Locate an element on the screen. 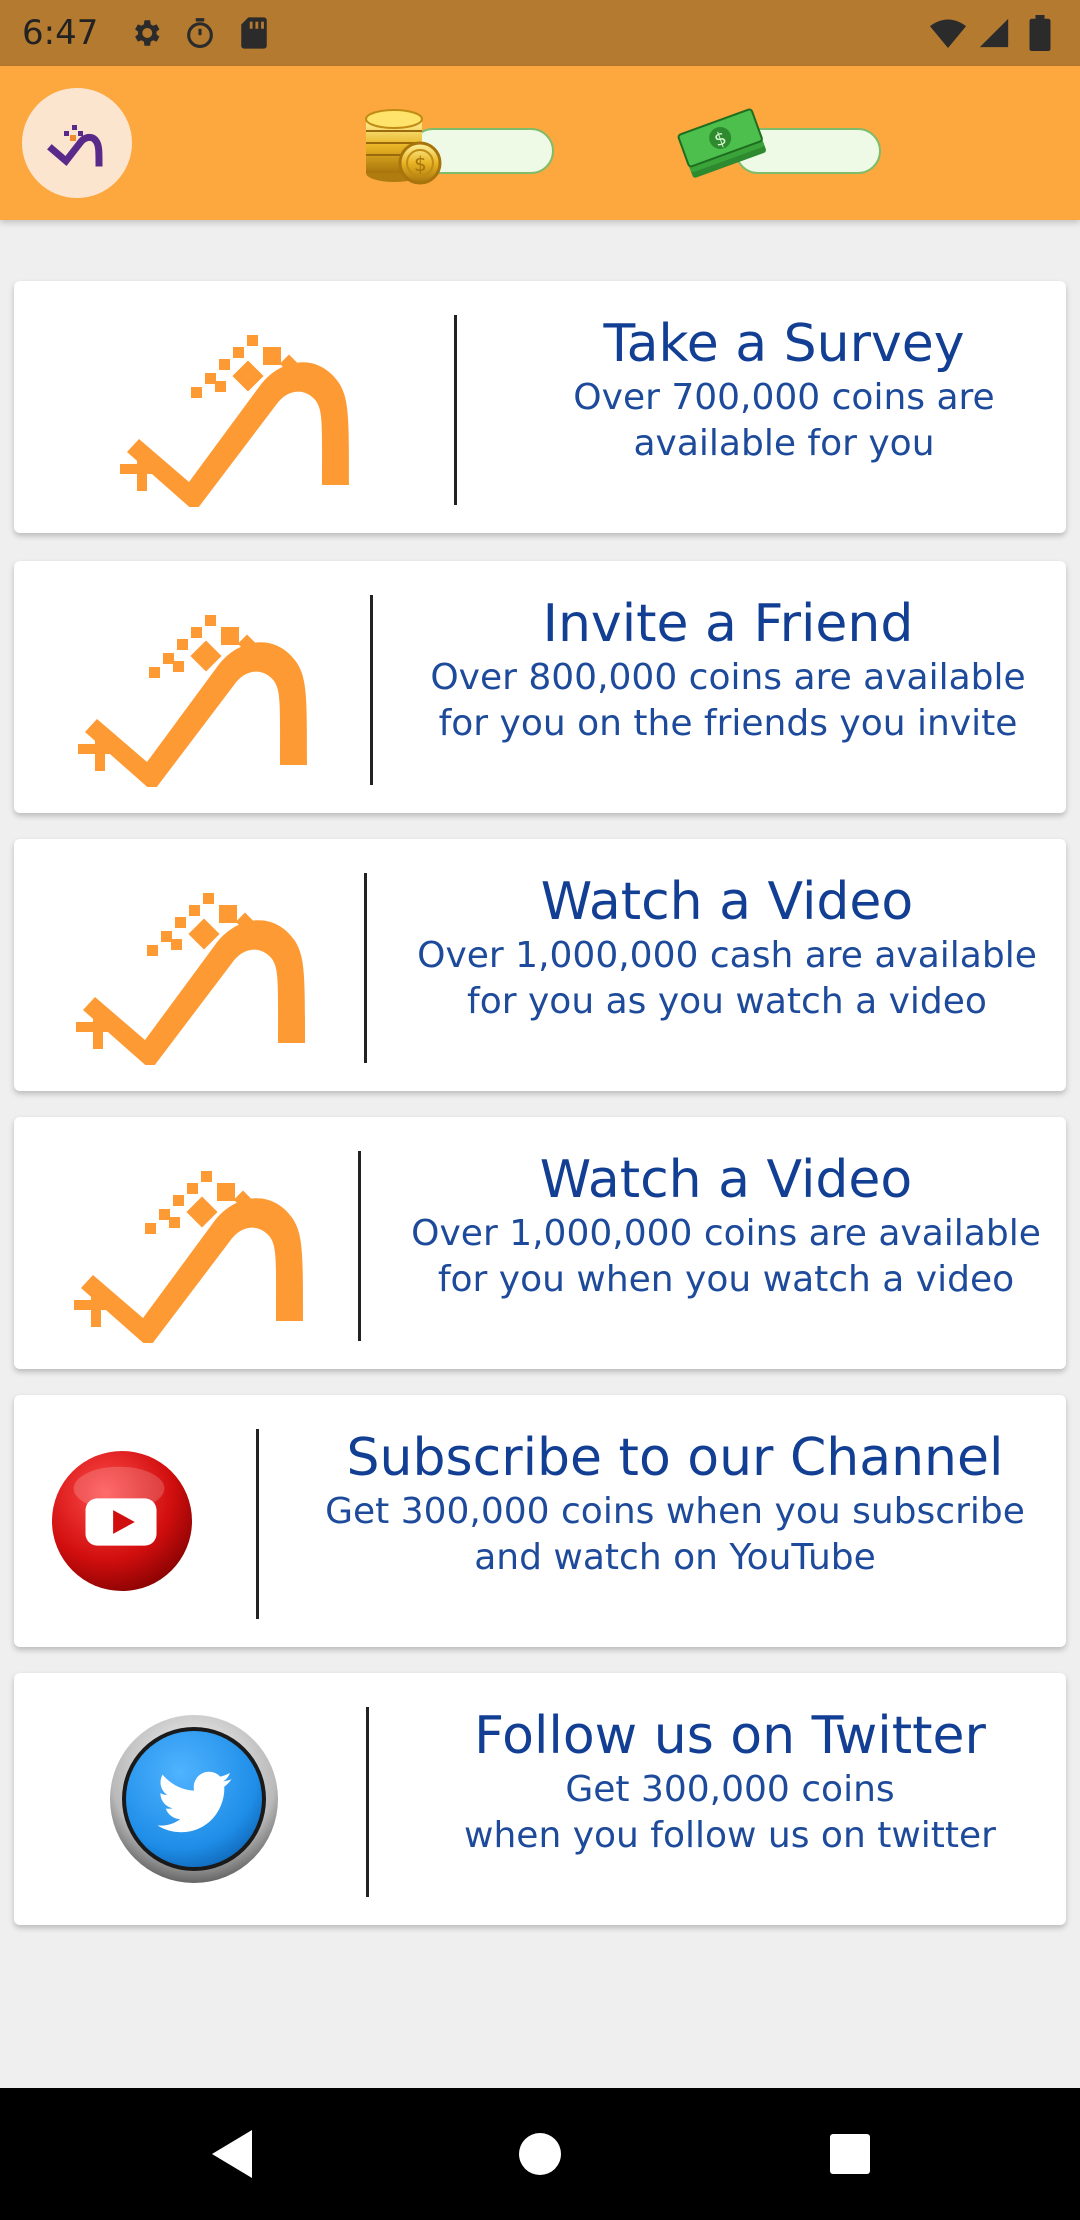  sd-card-icon is located at coordinates (254, 33).